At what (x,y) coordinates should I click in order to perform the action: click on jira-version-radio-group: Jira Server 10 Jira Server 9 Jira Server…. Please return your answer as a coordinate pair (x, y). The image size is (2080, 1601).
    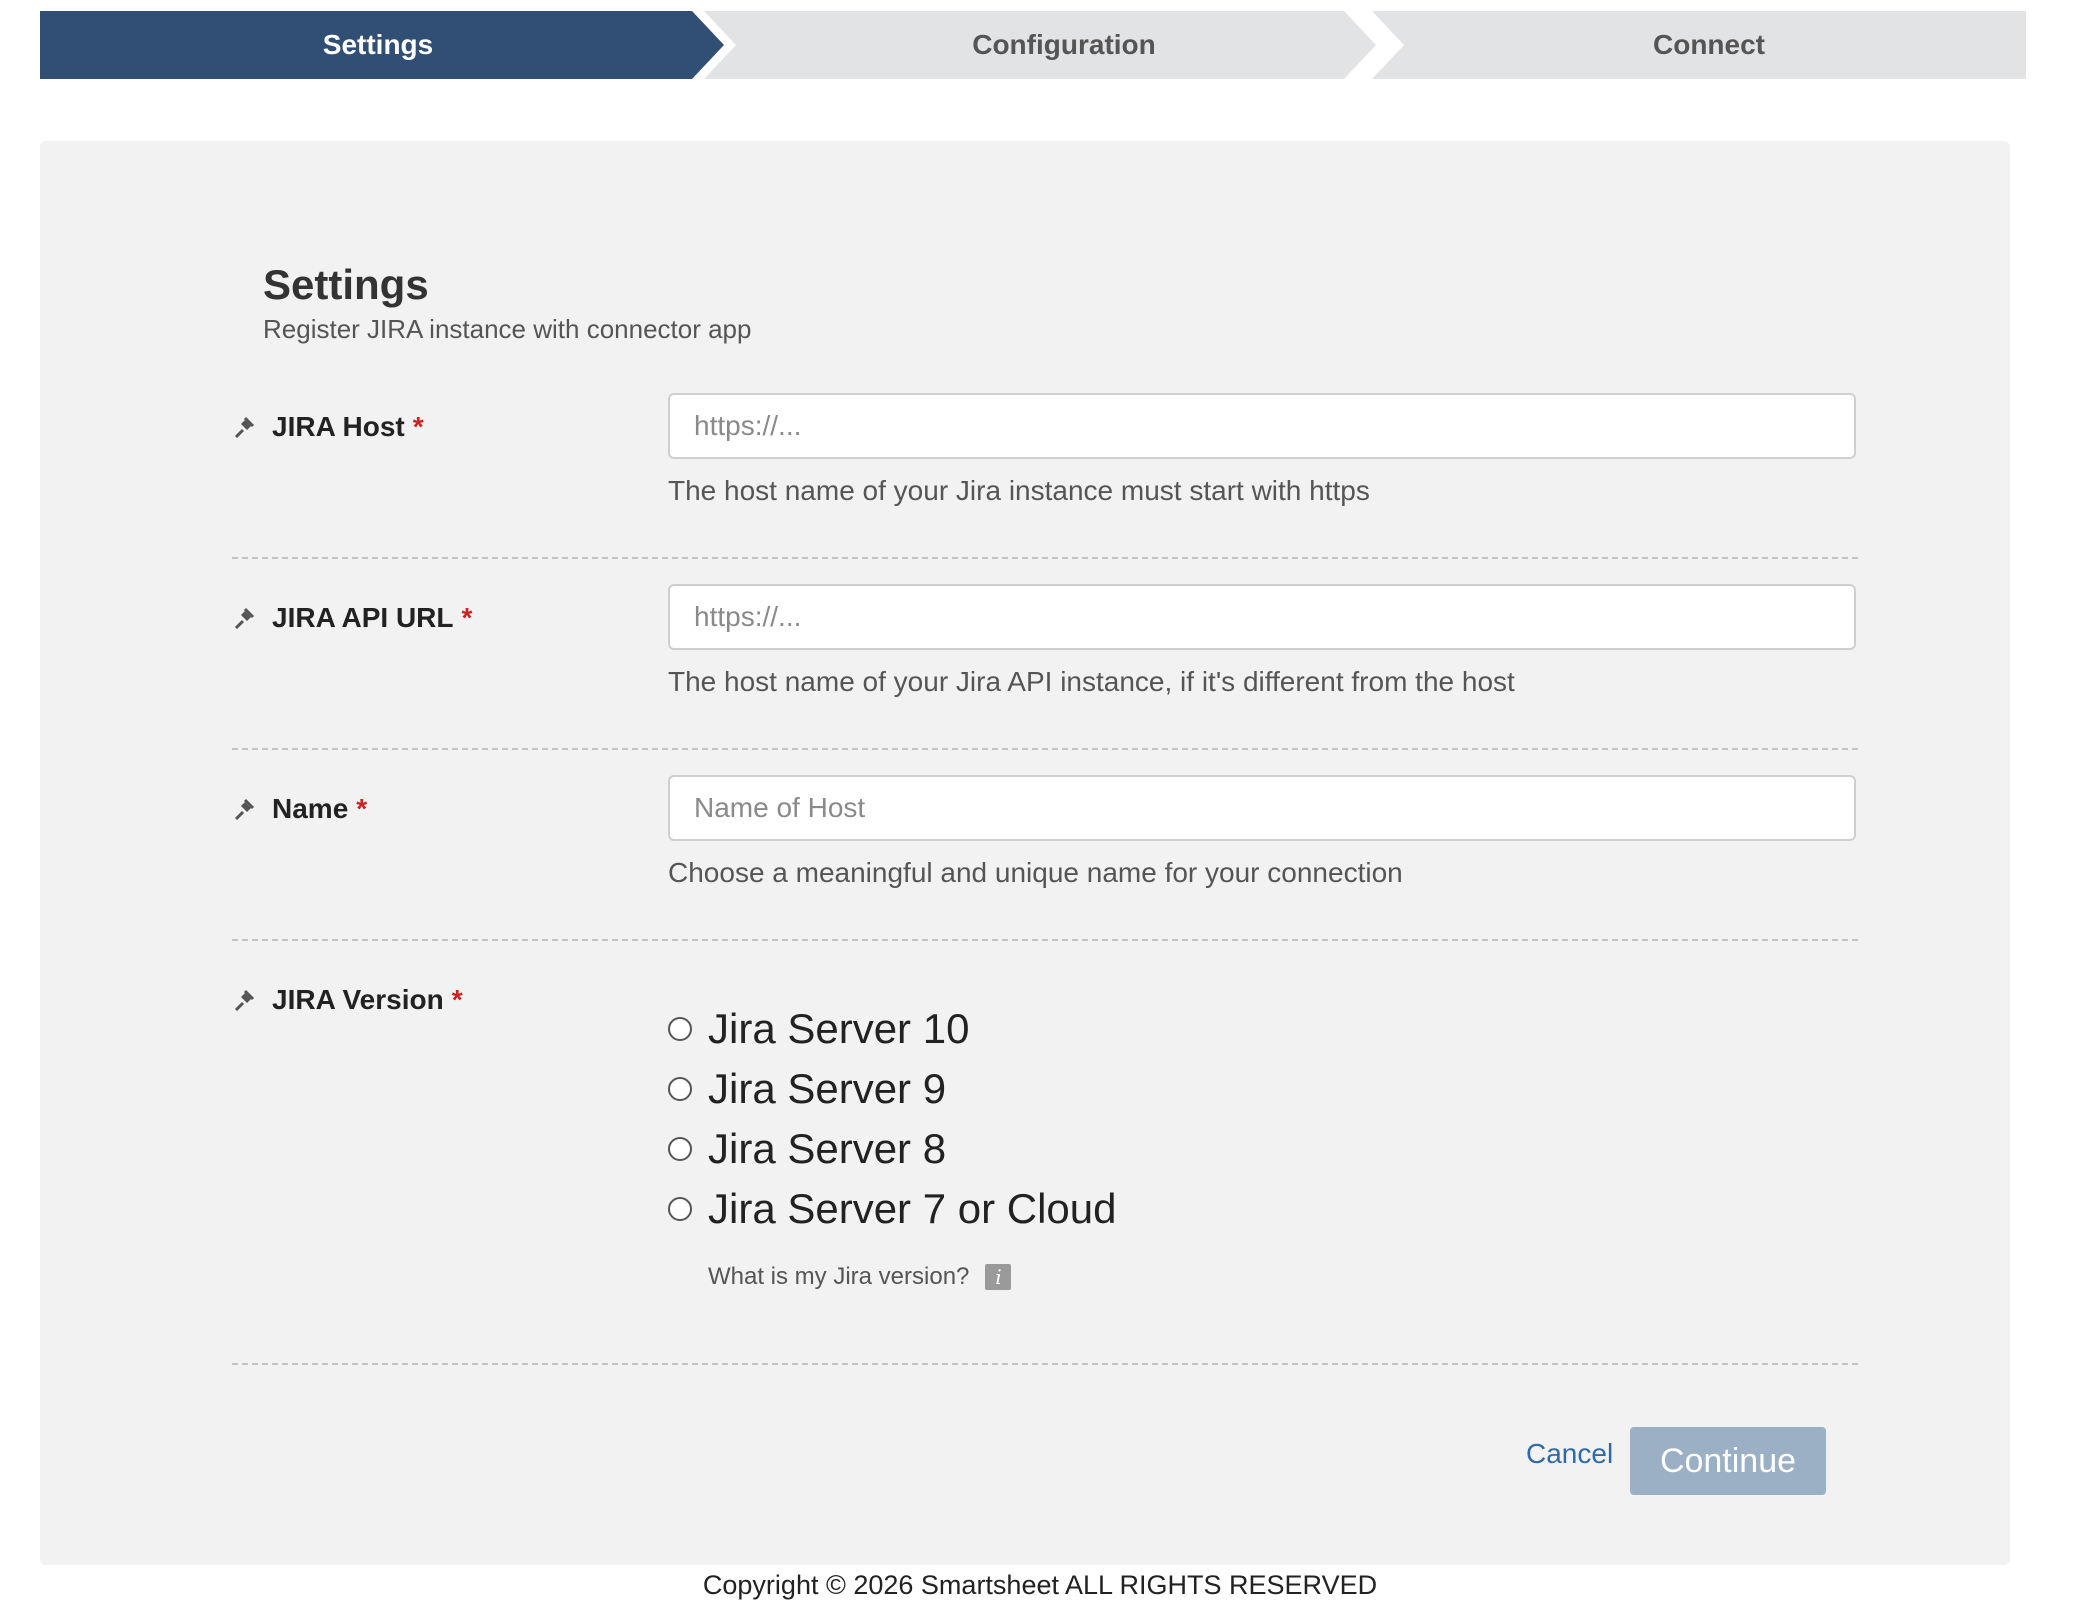
    Looking at the image, I should click on (892, 1119).